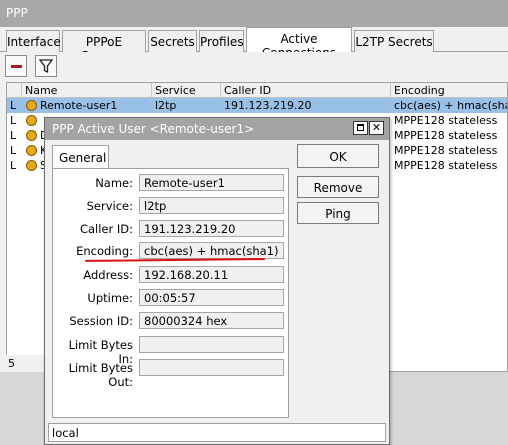 The height and width of the screenshot is (445, 508). What do you see at coordinates (306, 90) in the screenshot?
I see `header-caller-id: Caller ID` at bounding box center [306, 90].